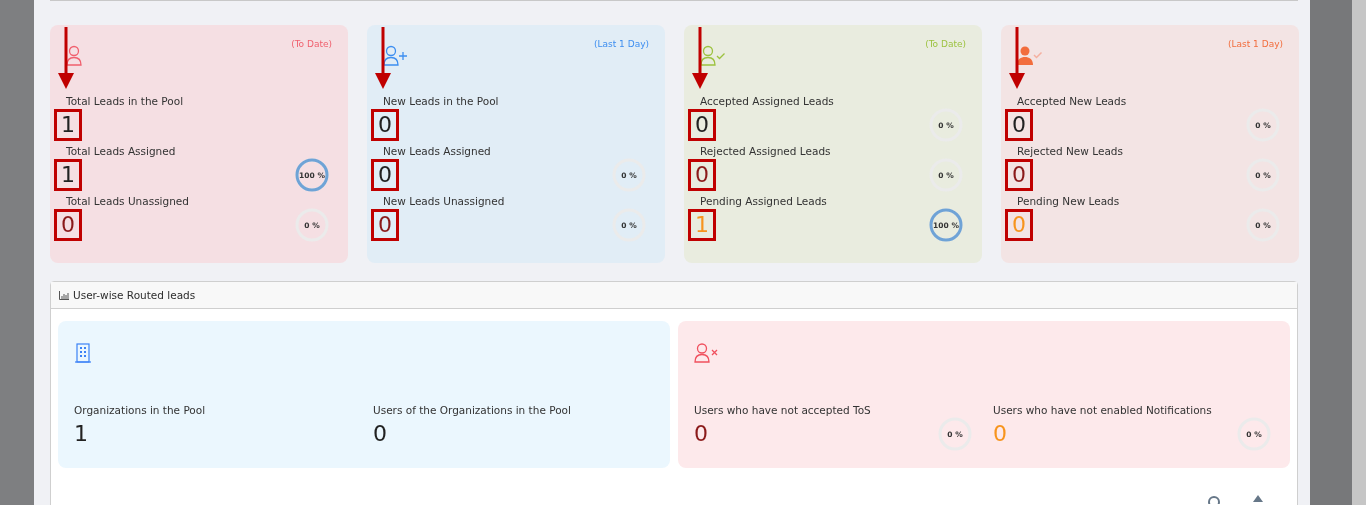 The height and width of the screenshot is (505, 1366). I want to click on caret-up-icon, so click(1258, 498).